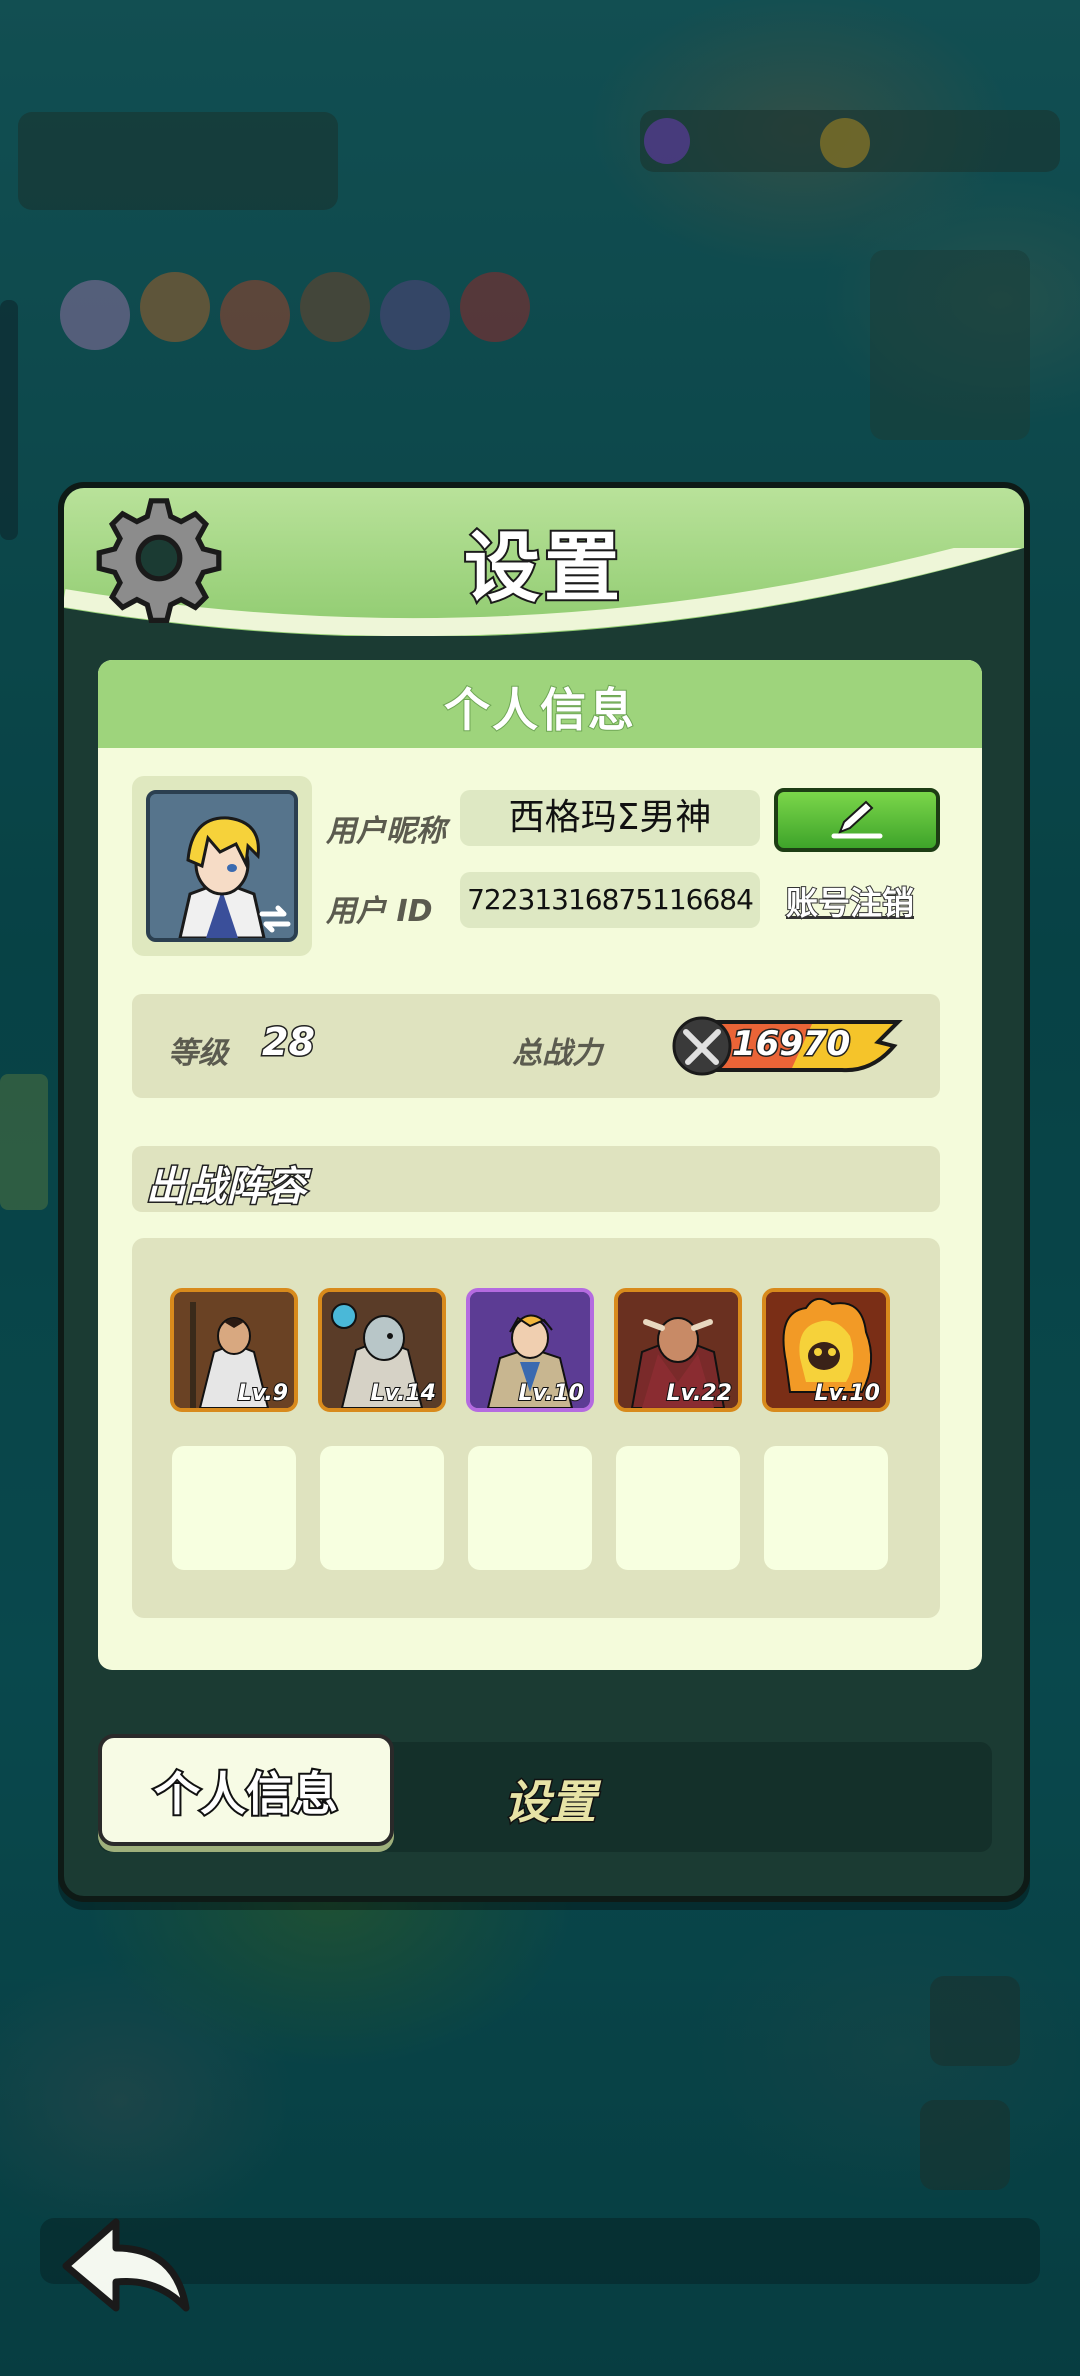 Image resolution: width=1080 pixels, height=2376 pixels. I want to click on stats-row: 等级 28 总战力 16970, so click(536, 1046).